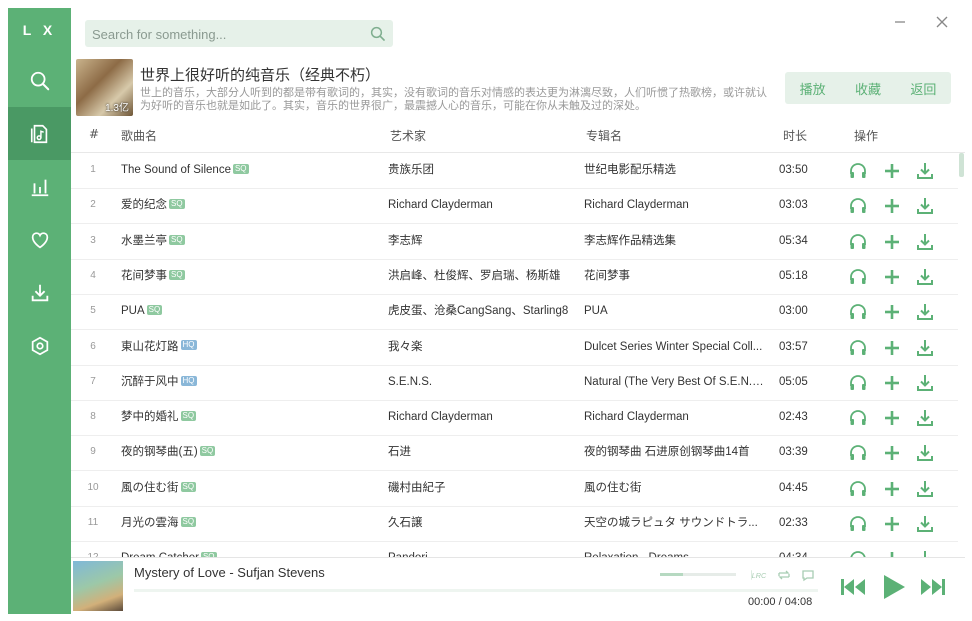 The width and height of the screenshot is (972, 621). Describe the element at coordinates (514, 277) in the screenshot. I see `table-row: 4 花间梦事 SQ 洪启峰、杜俊辉、罗启瑞、杨斯雄 花间梦事 05:18` at that location.